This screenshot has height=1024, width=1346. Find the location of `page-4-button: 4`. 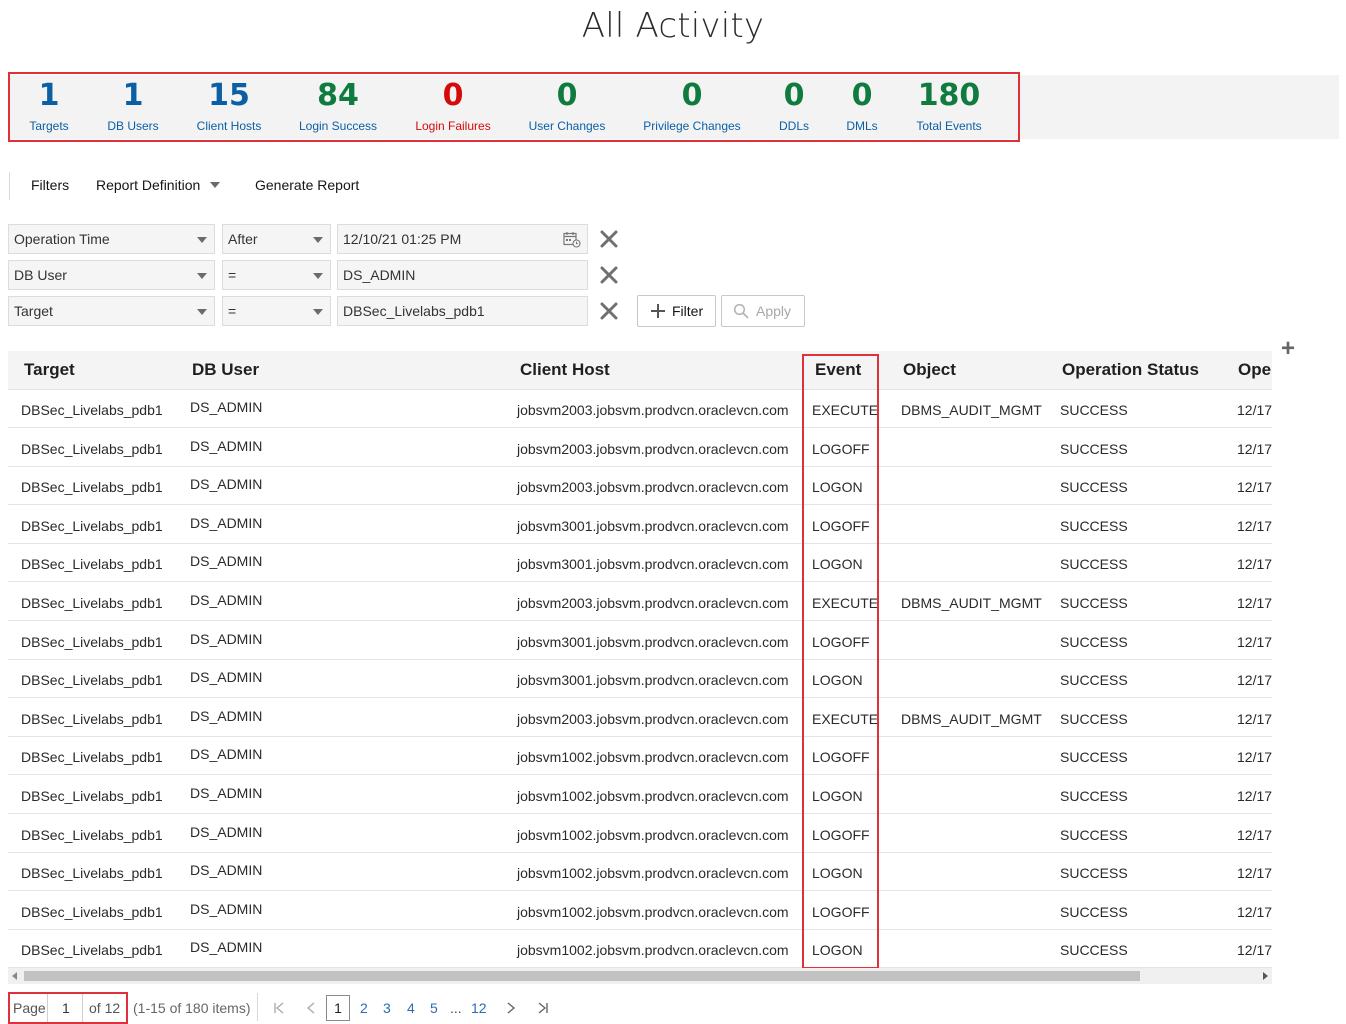

page-4-button: 4 is located at coordinates (411, 1008).